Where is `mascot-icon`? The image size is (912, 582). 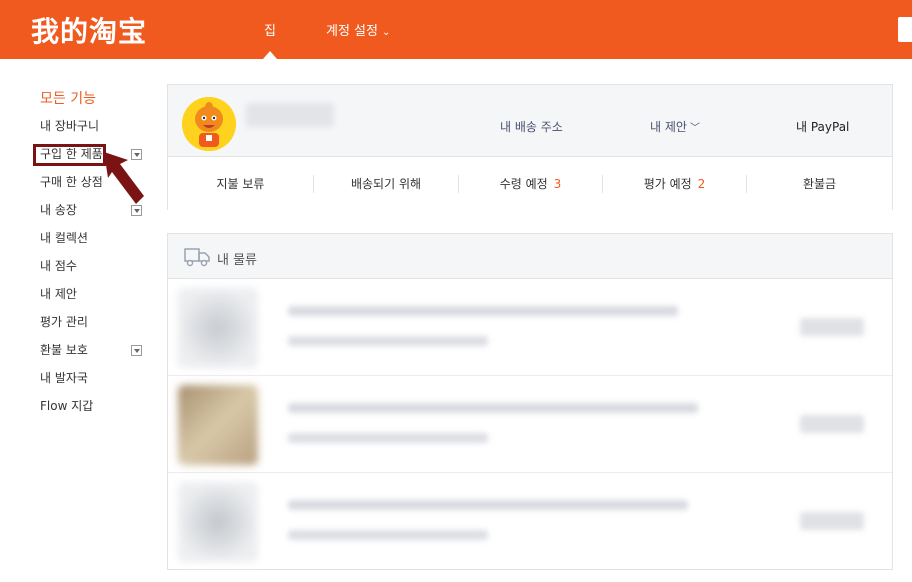 mascot-icon is located at coordinates (209, 124).